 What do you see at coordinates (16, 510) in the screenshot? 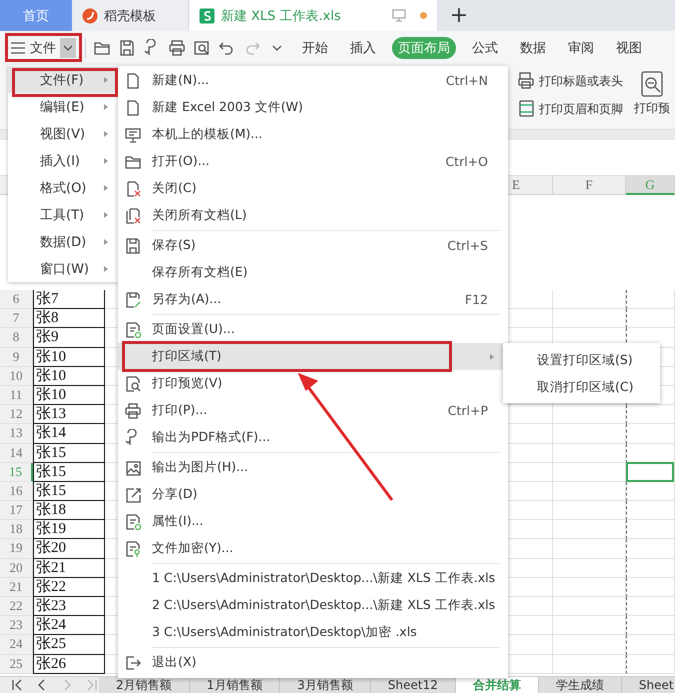
I see `row-number: 17` at bounding box center [16, 510].